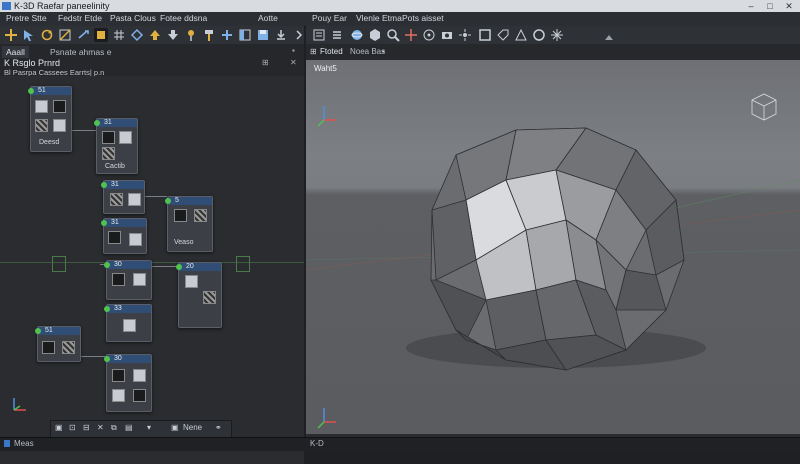  Describe the element at coordinates (485, 35) in the screenshot. I see `square-select-icon` at that location.